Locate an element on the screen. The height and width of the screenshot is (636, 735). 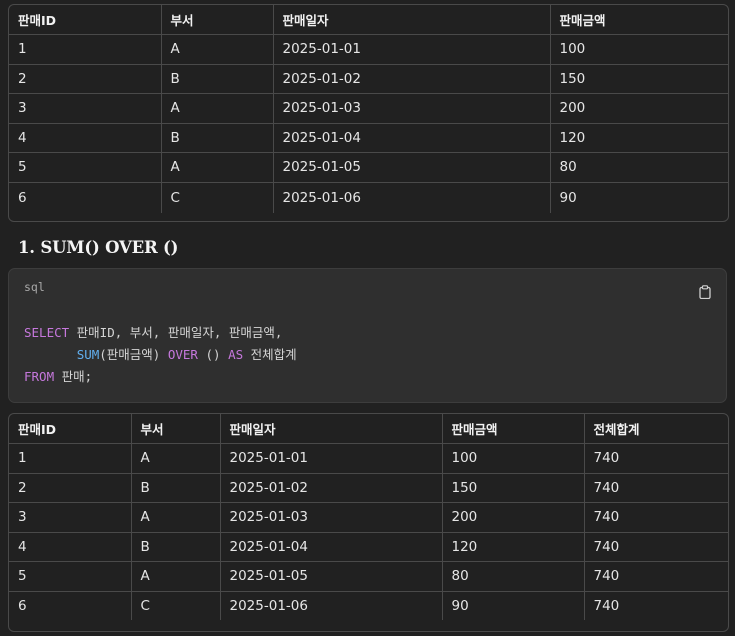
code-text: 판매; is located at coordinates (73, 376).